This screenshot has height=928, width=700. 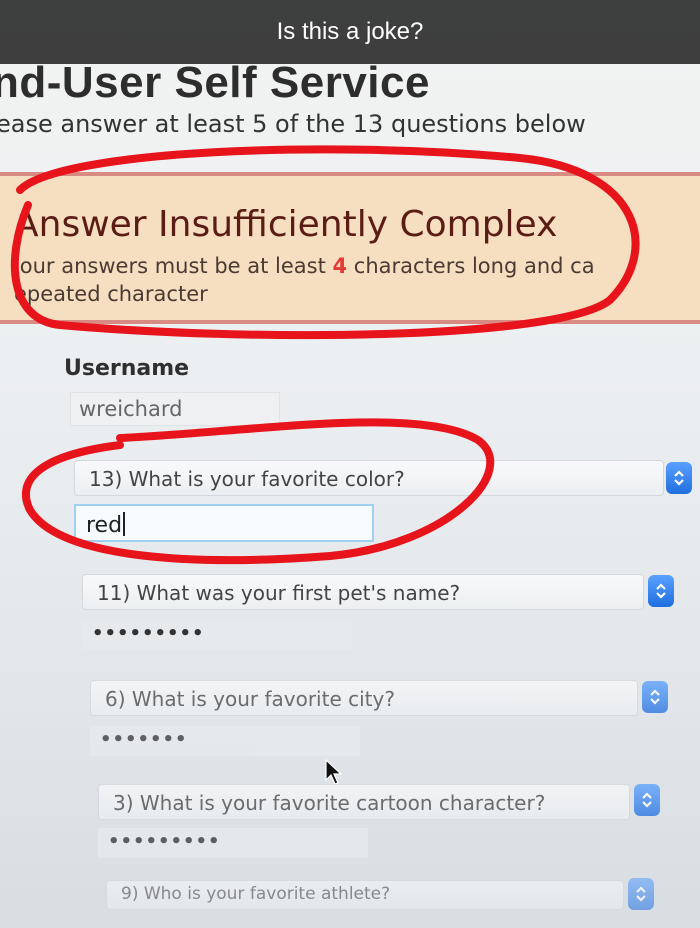 I want to click on question-select: 6) What is your favorite city?, so click(x=364, y=698).